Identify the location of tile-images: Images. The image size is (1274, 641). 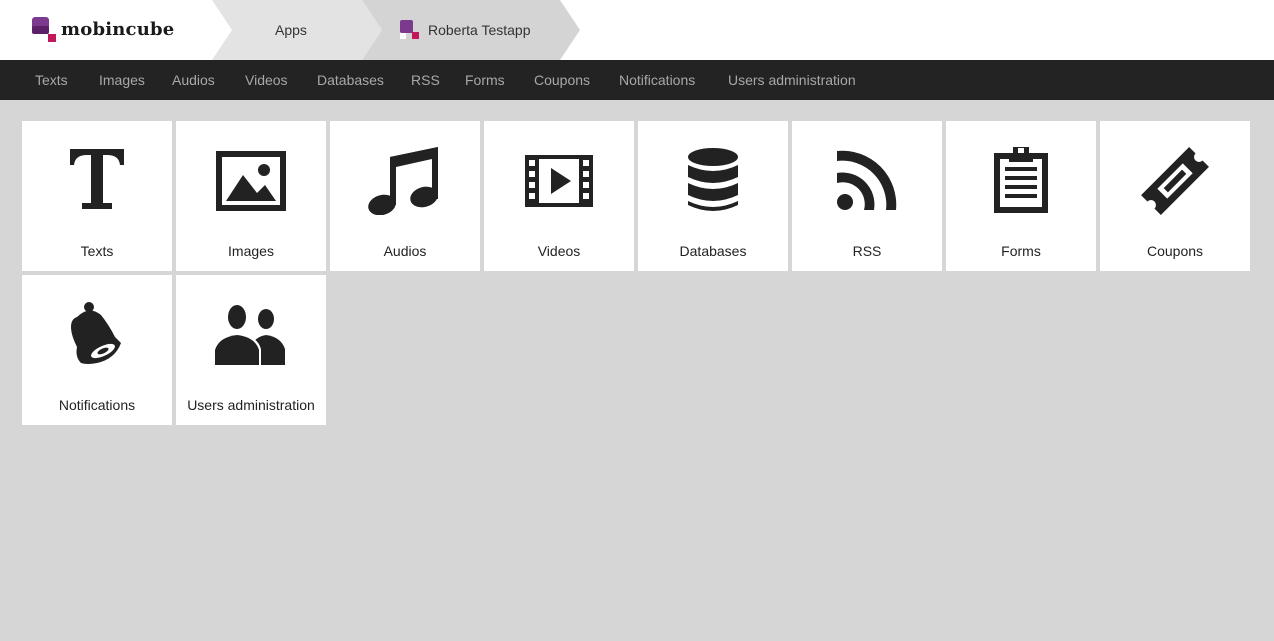
(251, 196).